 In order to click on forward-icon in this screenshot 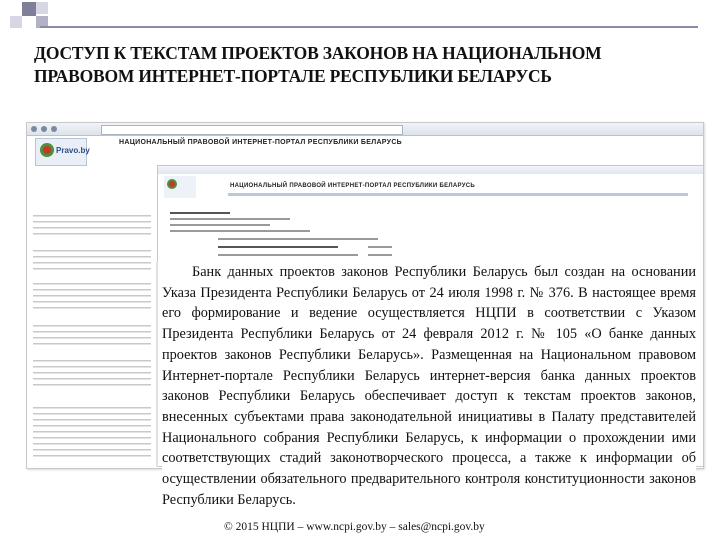, I will do `click(44, 129)`.